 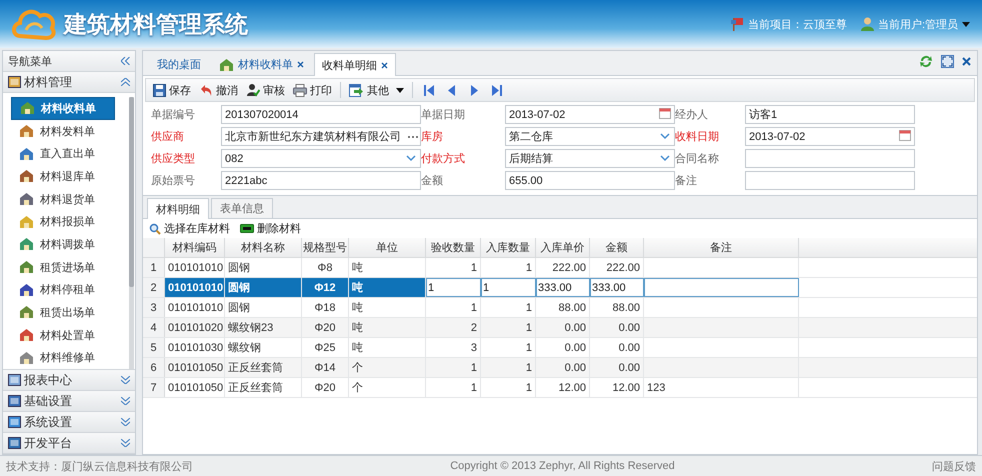 What do you see at coordinates (263, 247) in the screenshot?
I see `column-header: 材料名称` at bounding box center [263, 247].